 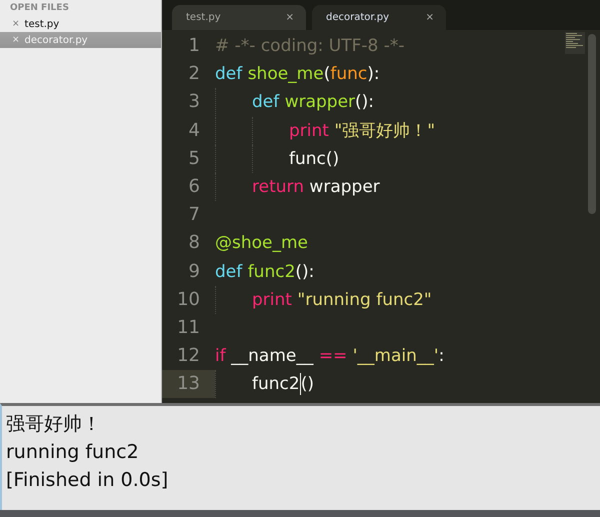 I want to click on code-string: "running func2", so click(x=364, y=300).